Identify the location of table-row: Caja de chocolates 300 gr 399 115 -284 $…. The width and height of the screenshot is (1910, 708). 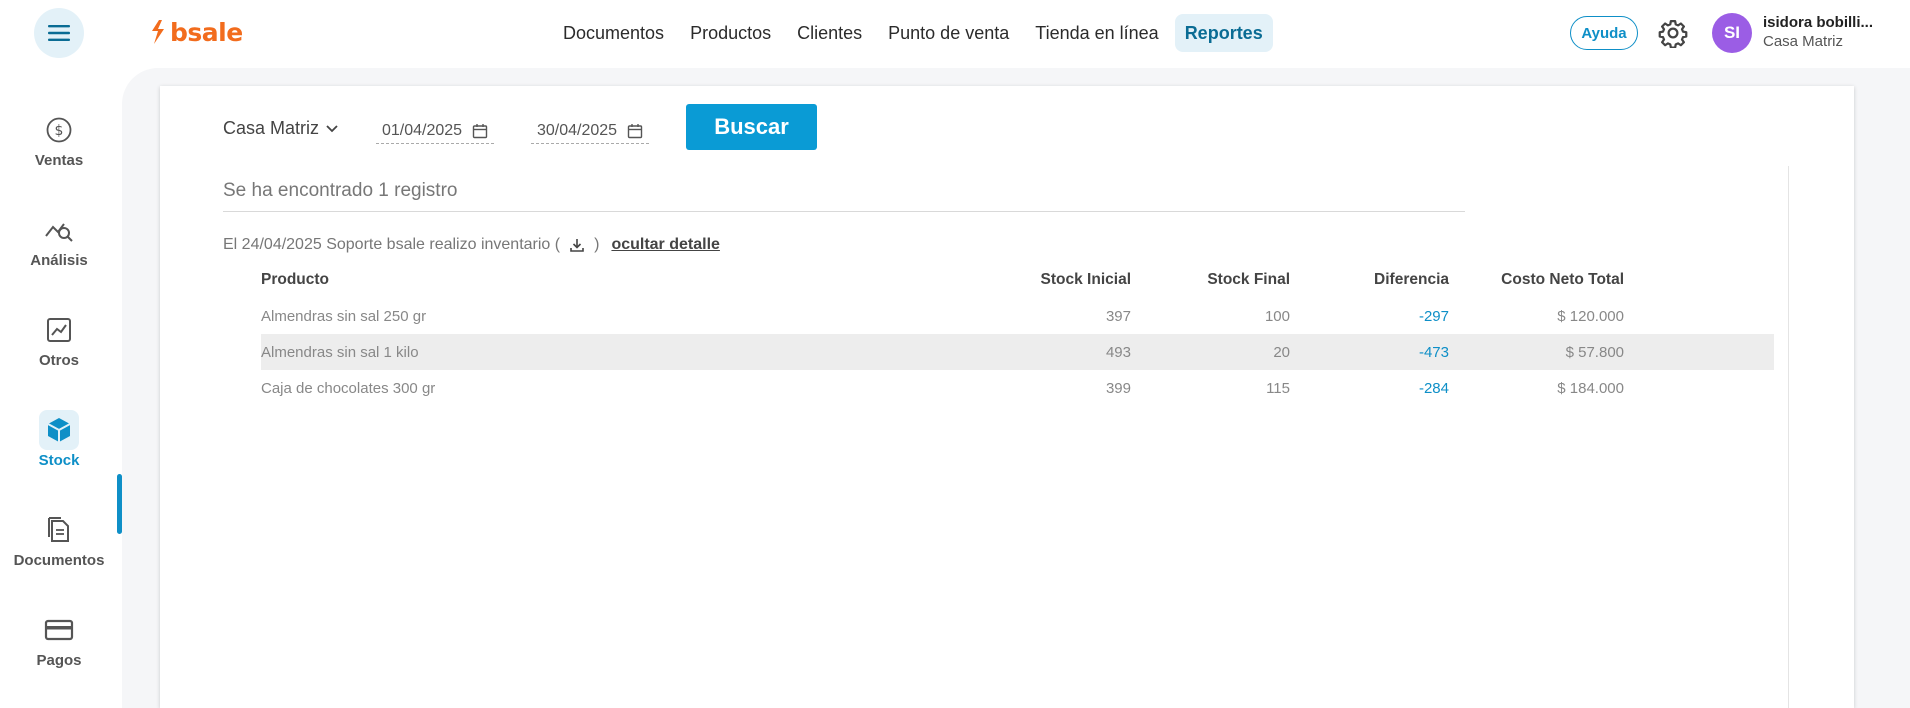
(1017, 388).